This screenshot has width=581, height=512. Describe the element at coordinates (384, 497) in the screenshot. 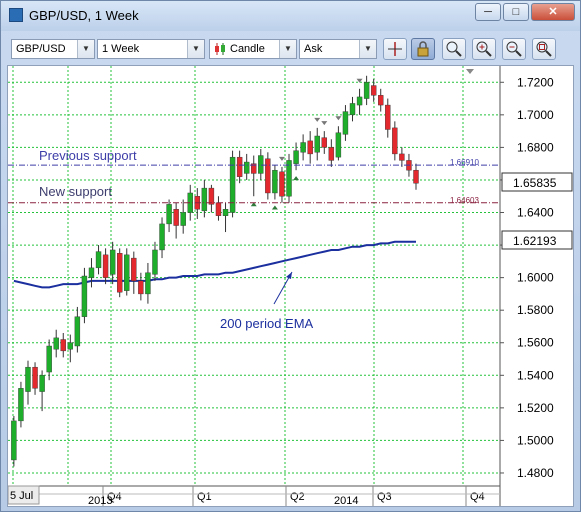

I see `quarter-label: Q3` at that location.